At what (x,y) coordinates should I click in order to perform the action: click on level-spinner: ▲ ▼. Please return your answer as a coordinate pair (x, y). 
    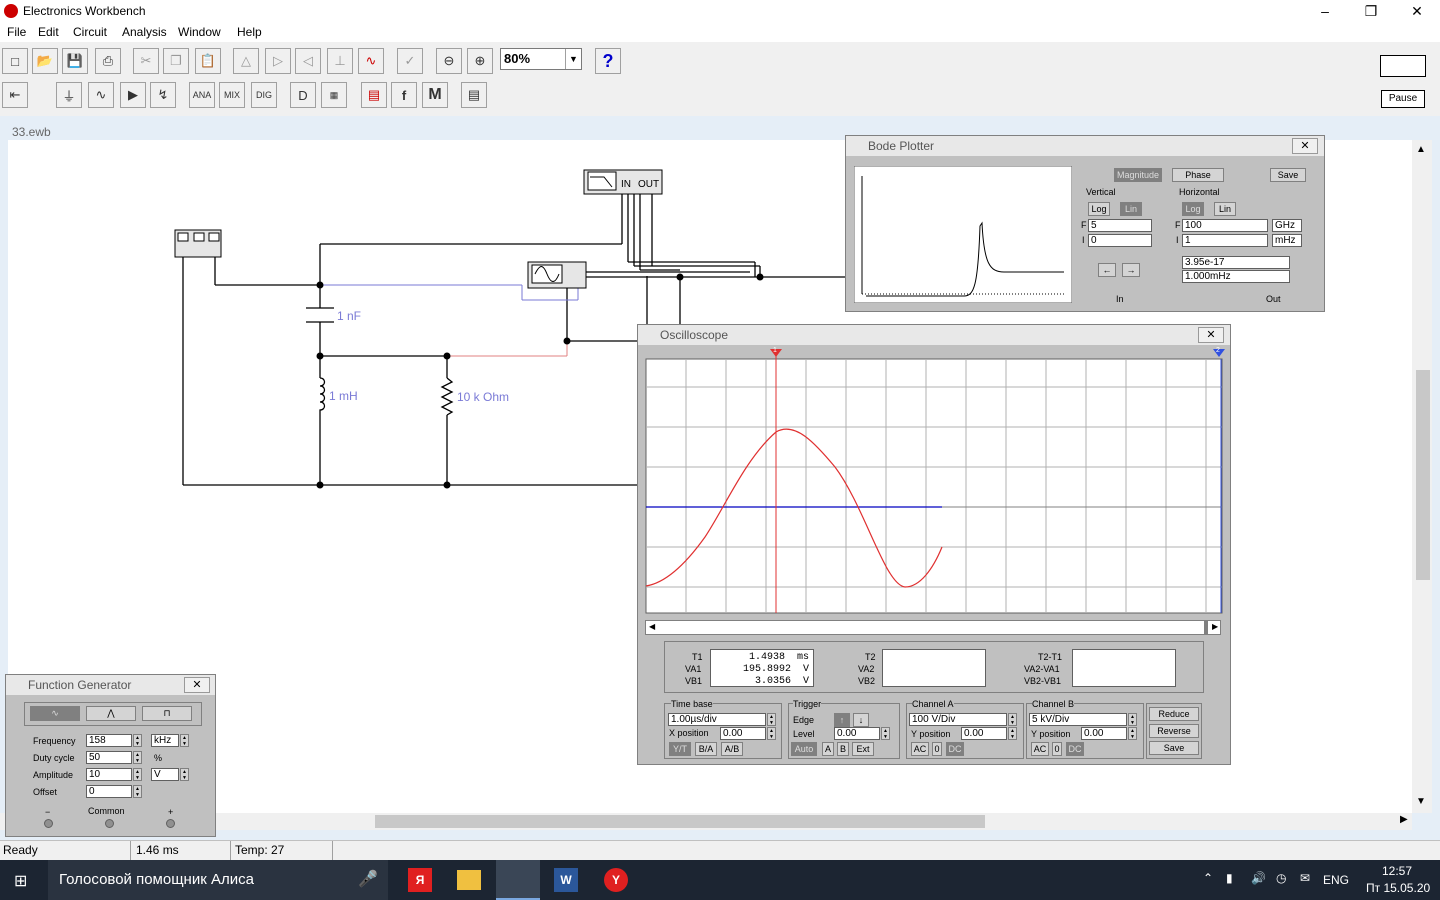
    Looking at the image, I should click on (885, 733).